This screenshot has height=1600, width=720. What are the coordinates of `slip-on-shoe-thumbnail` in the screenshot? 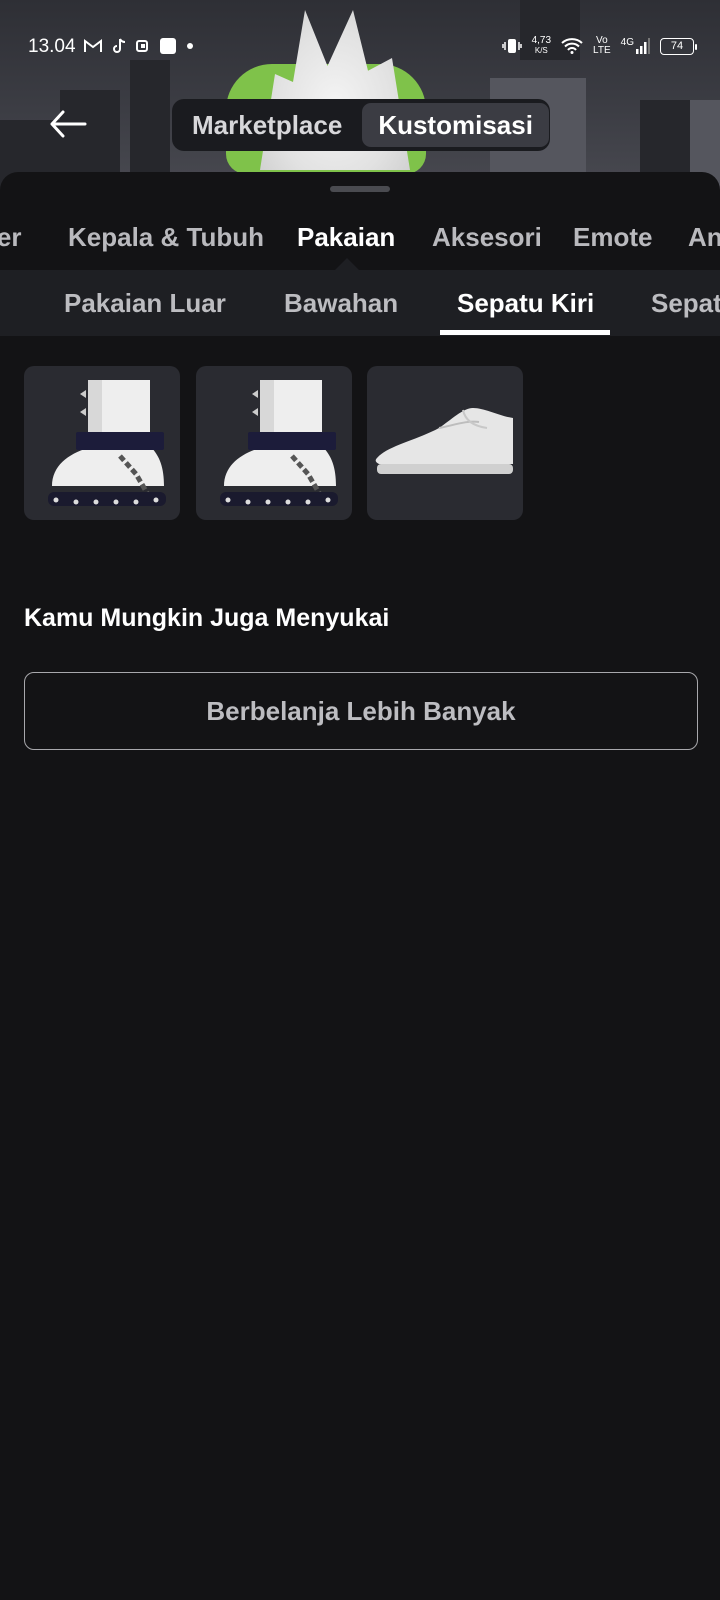 It's located at (444, 441).